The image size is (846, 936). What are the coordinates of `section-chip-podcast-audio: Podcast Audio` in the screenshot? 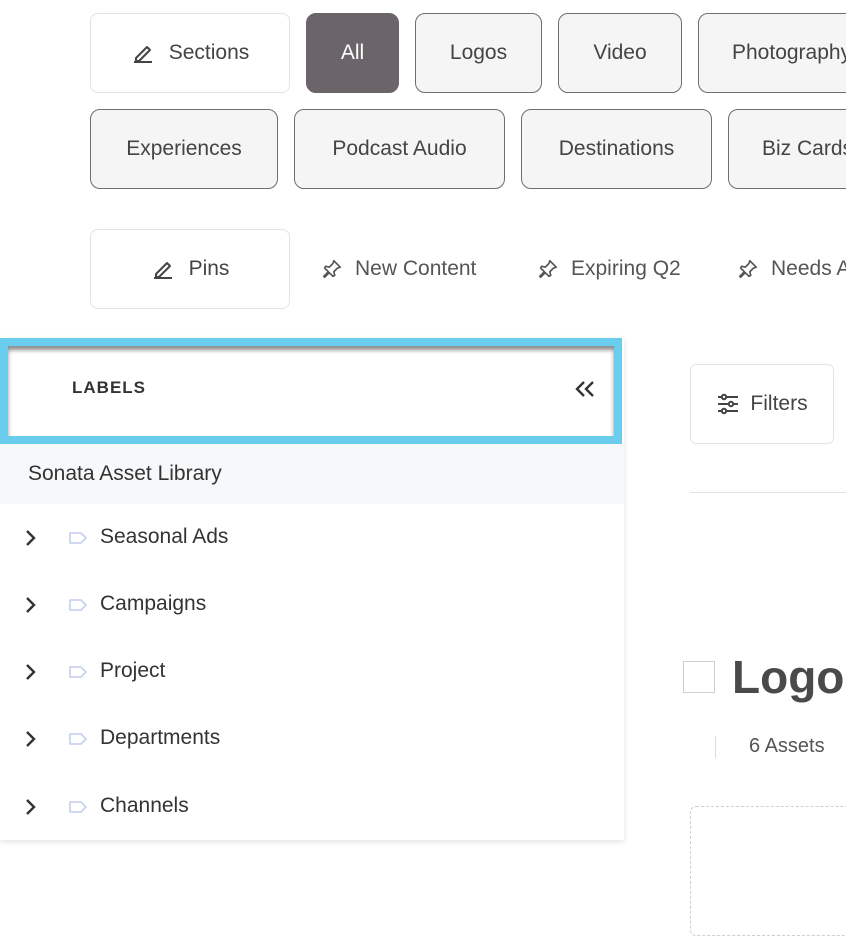 It's located at (399, 149).